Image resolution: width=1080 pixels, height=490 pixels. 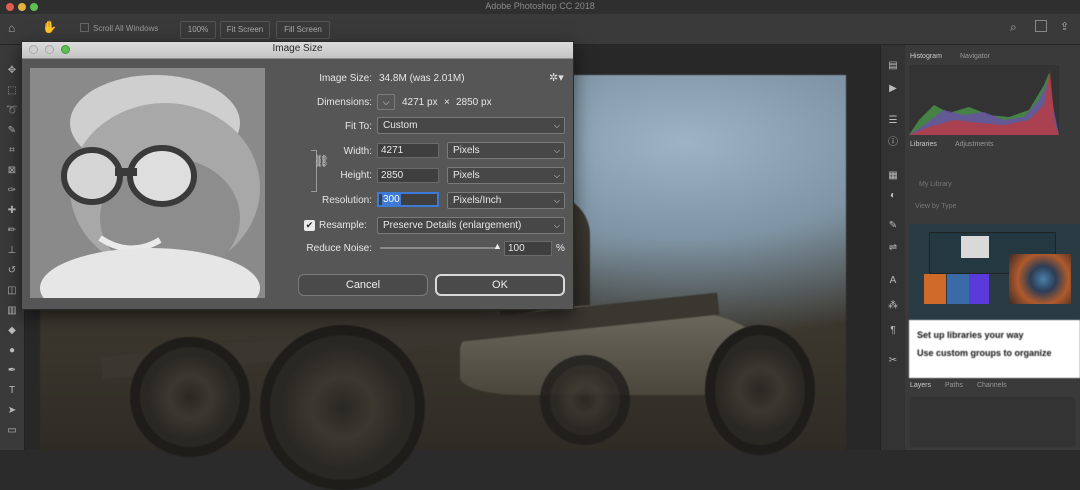 I want to click on color-icon: ◐, so click(x=893, y=196).